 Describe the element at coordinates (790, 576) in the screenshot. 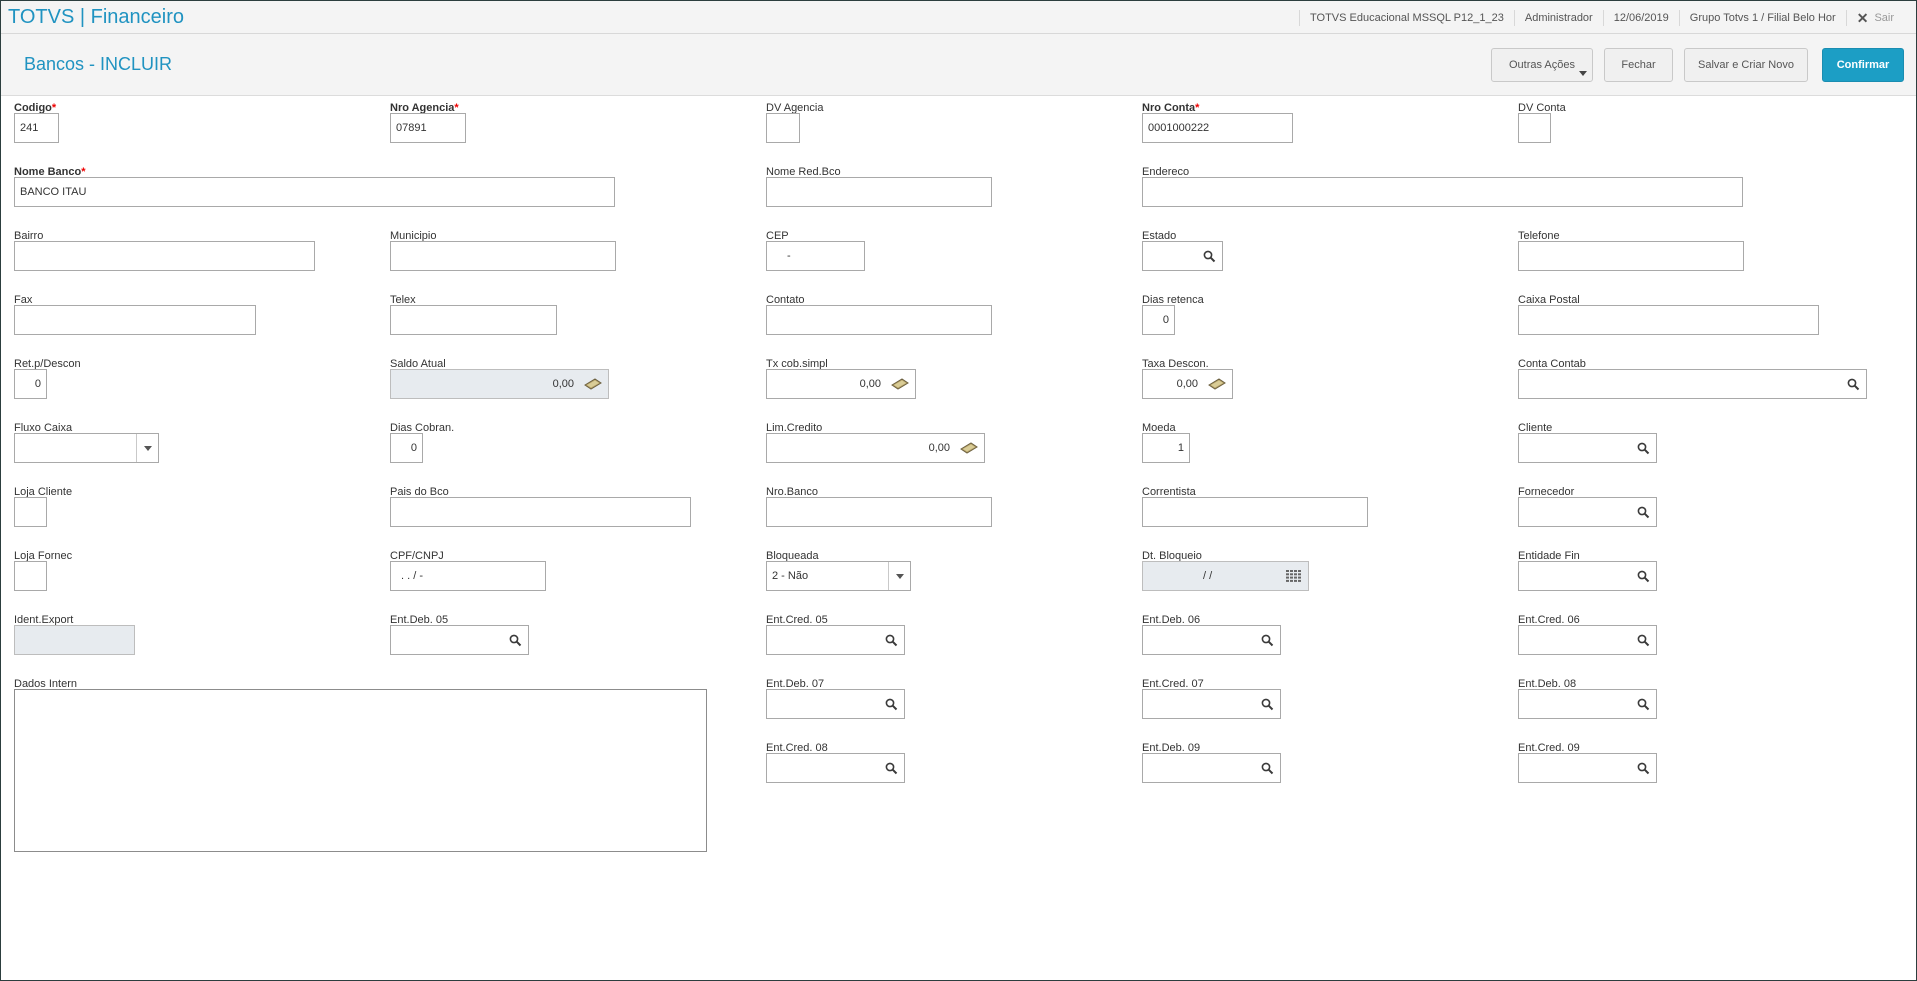

I see `bloqueada-value: 2 - Não` at that location.